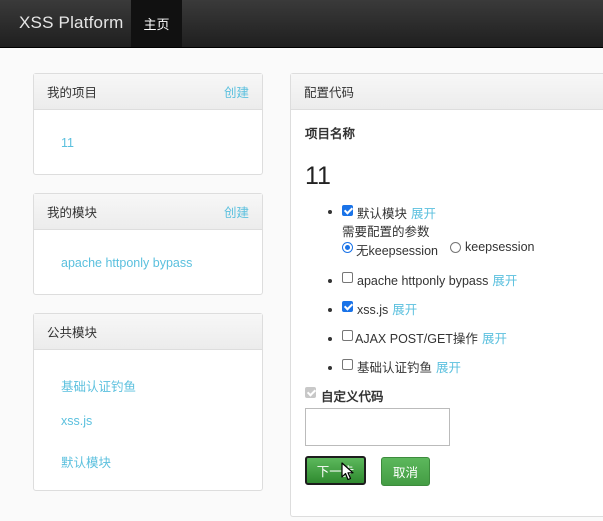 This screenshot has height=521, width=603. Describe the element at coordinates (148, 212) in the screenshot. I see `my-modules-heading: 我的模块 创建` at that location.